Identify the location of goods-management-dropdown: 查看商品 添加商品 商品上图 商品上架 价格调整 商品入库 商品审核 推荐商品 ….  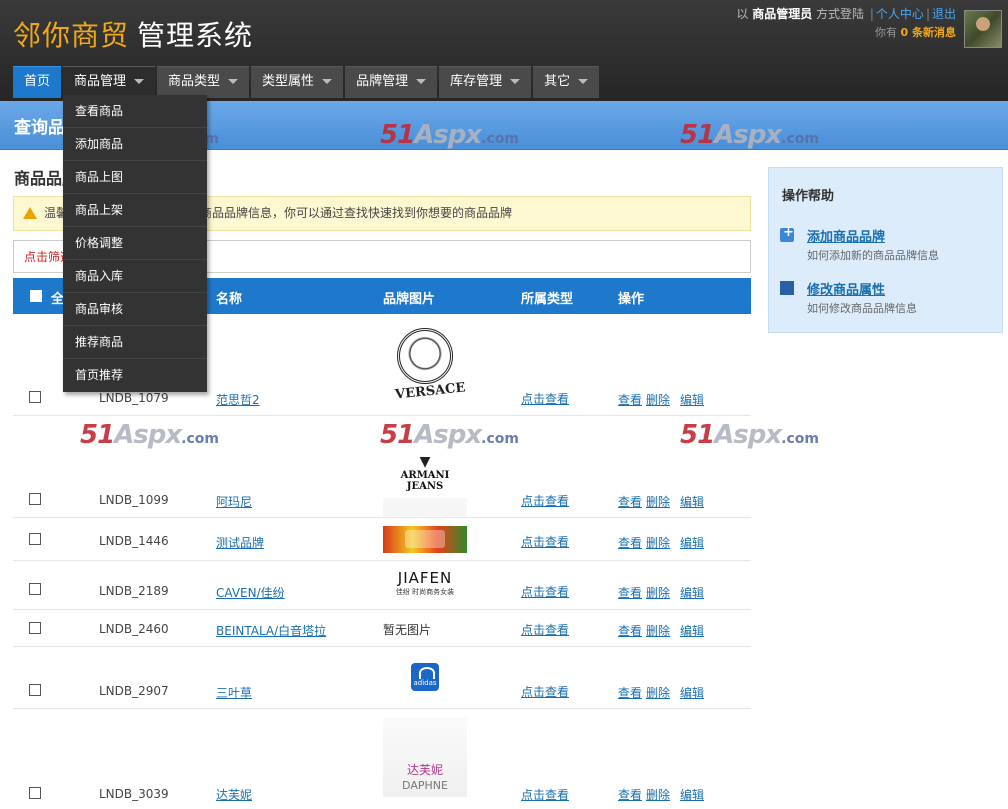
(135, 243).